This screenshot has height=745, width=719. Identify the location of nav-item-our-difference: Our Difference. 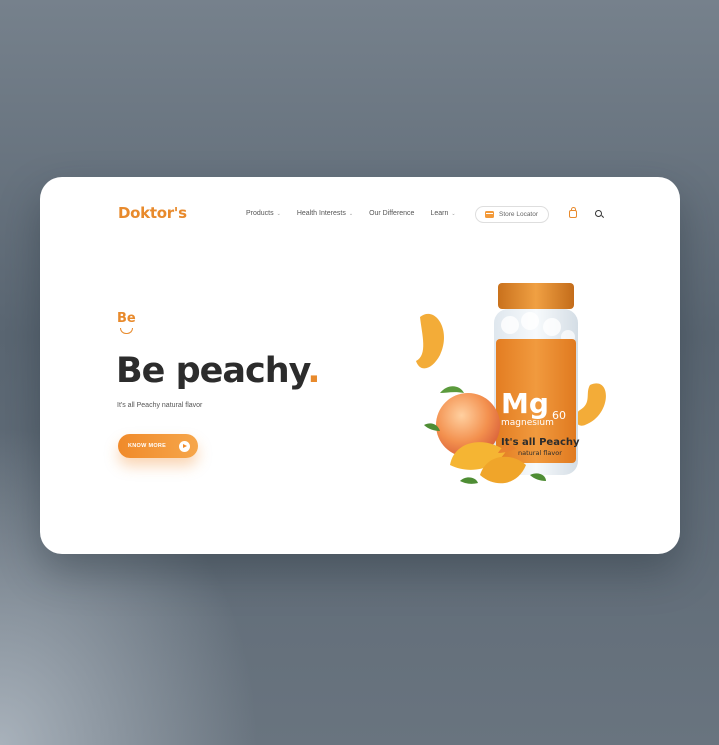
(391, 213).